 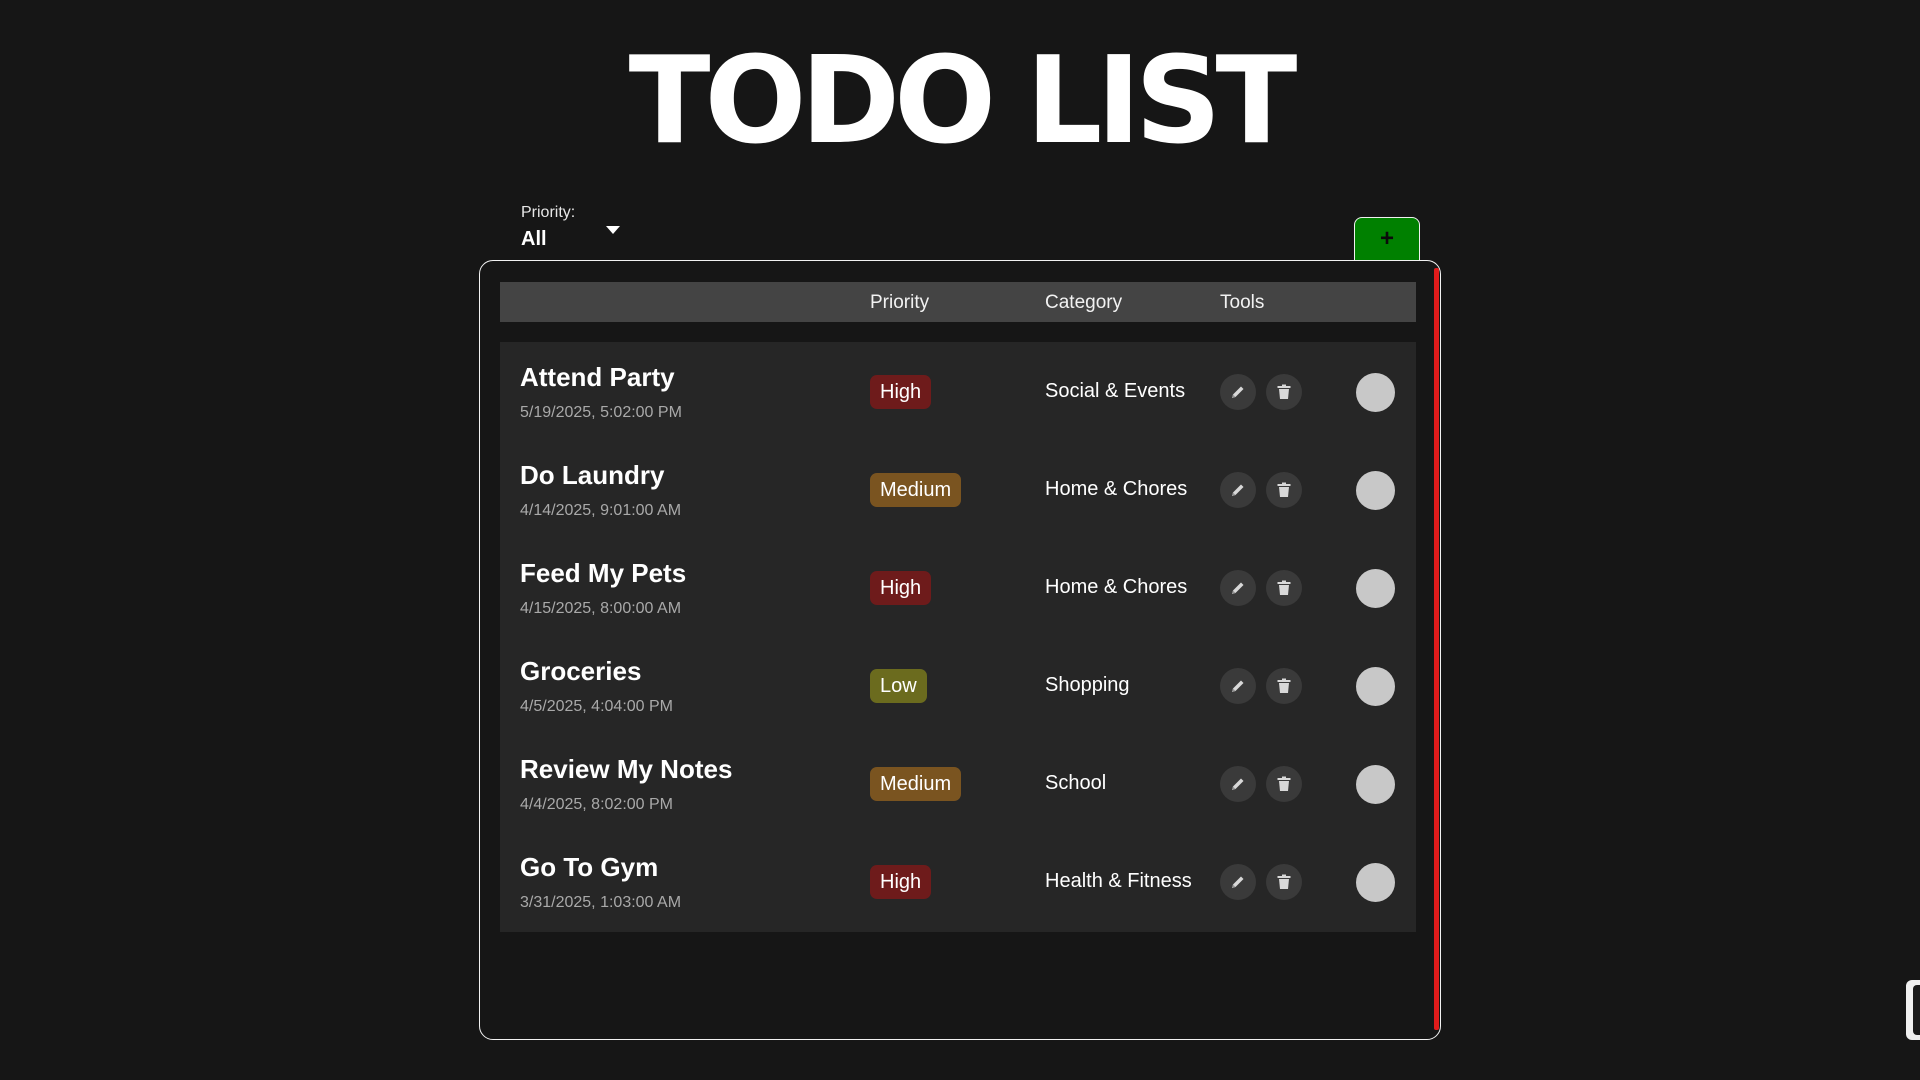 What do you see at coordinates (601, 412) in the screenshot?
I see `task-date: 5/19/2025, 5:02:00 PM` at bounding box center [601, 412].